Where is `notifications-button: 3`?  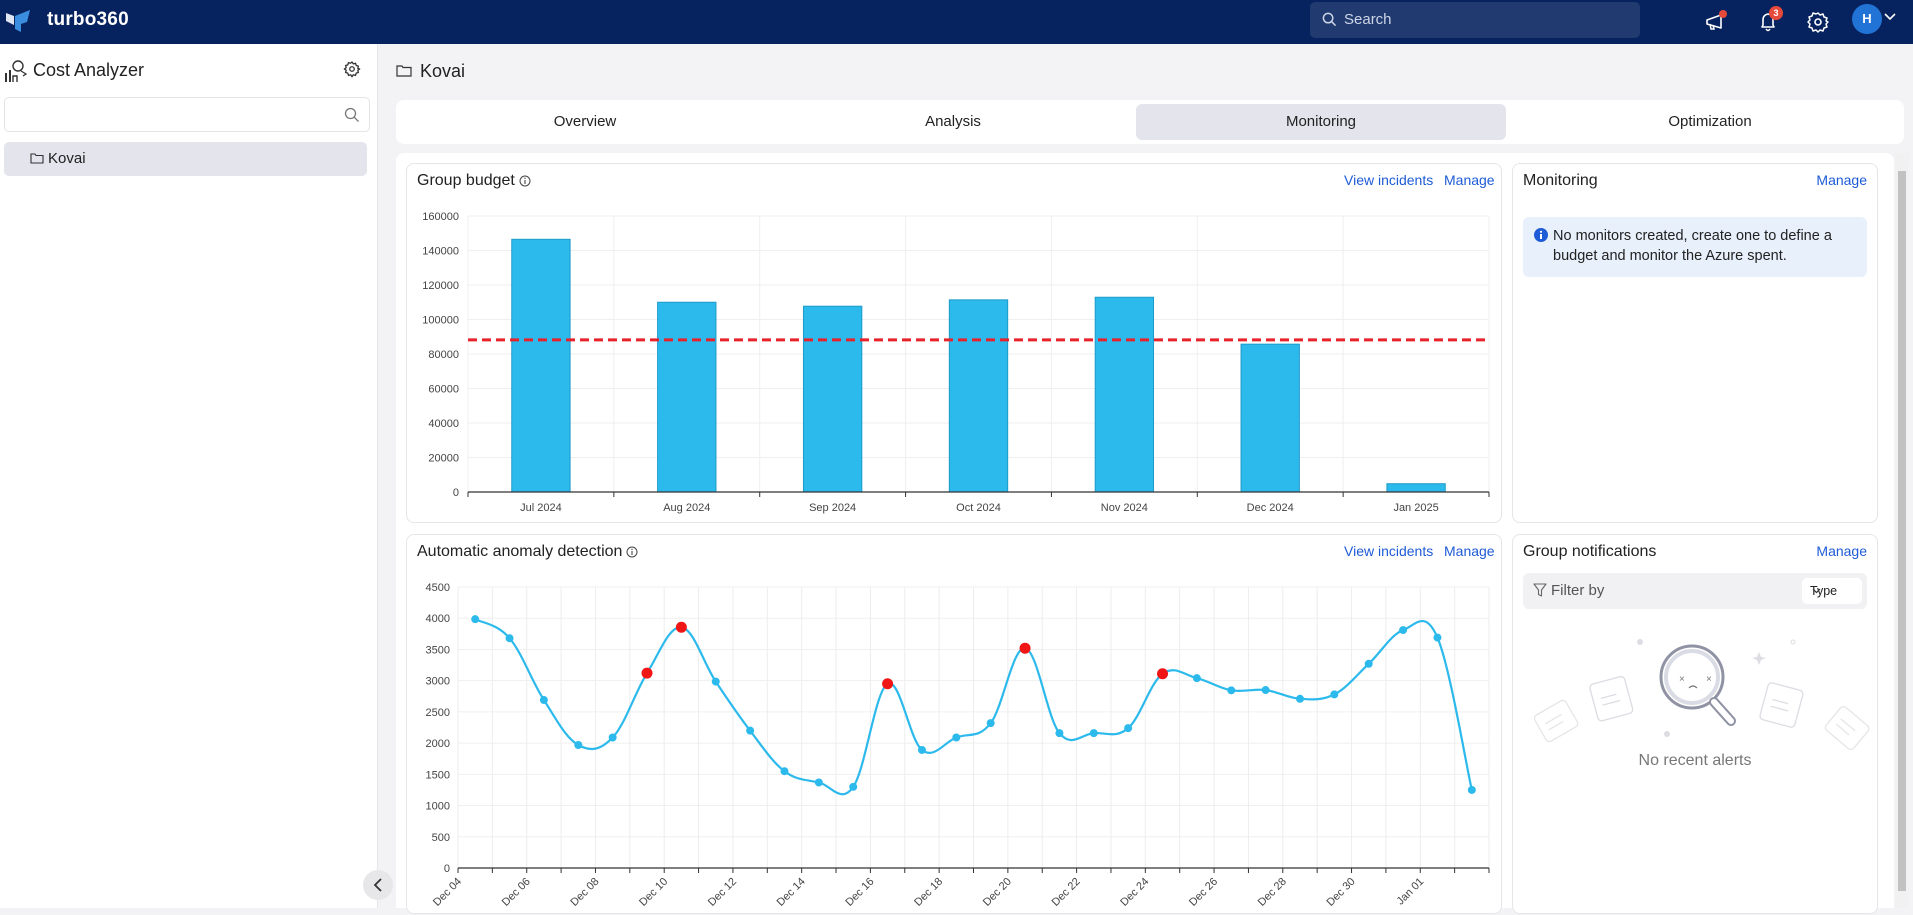 notifications-button: 3 is located at coordinates (1769, 21).